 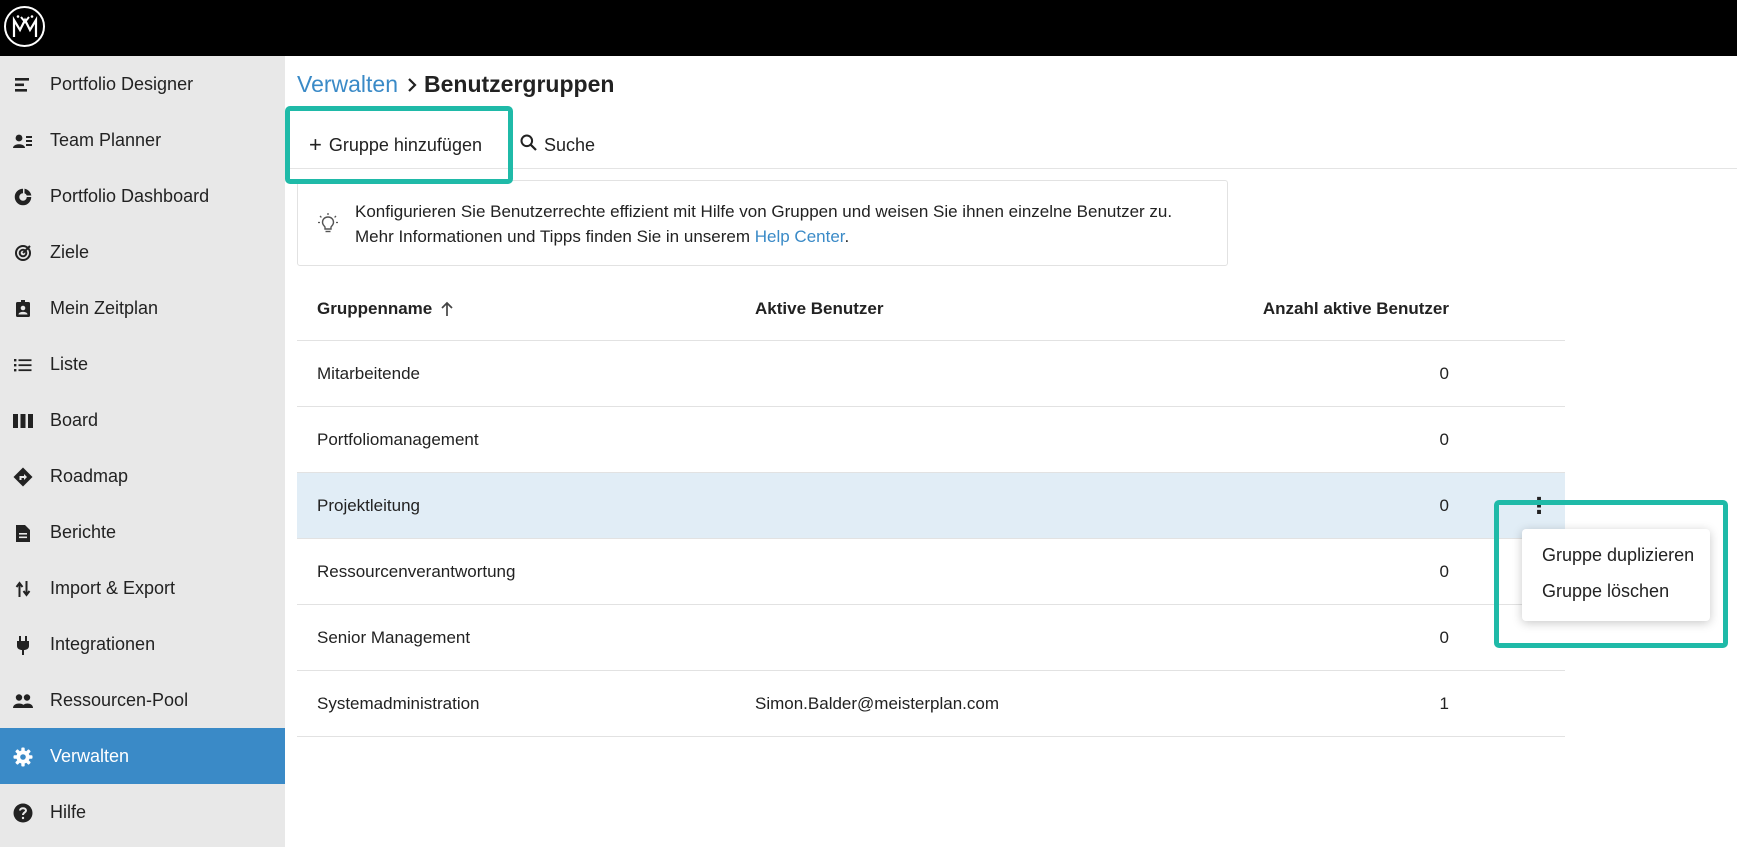 I want to click on board-columns-icon, so click(x=23, y=421).